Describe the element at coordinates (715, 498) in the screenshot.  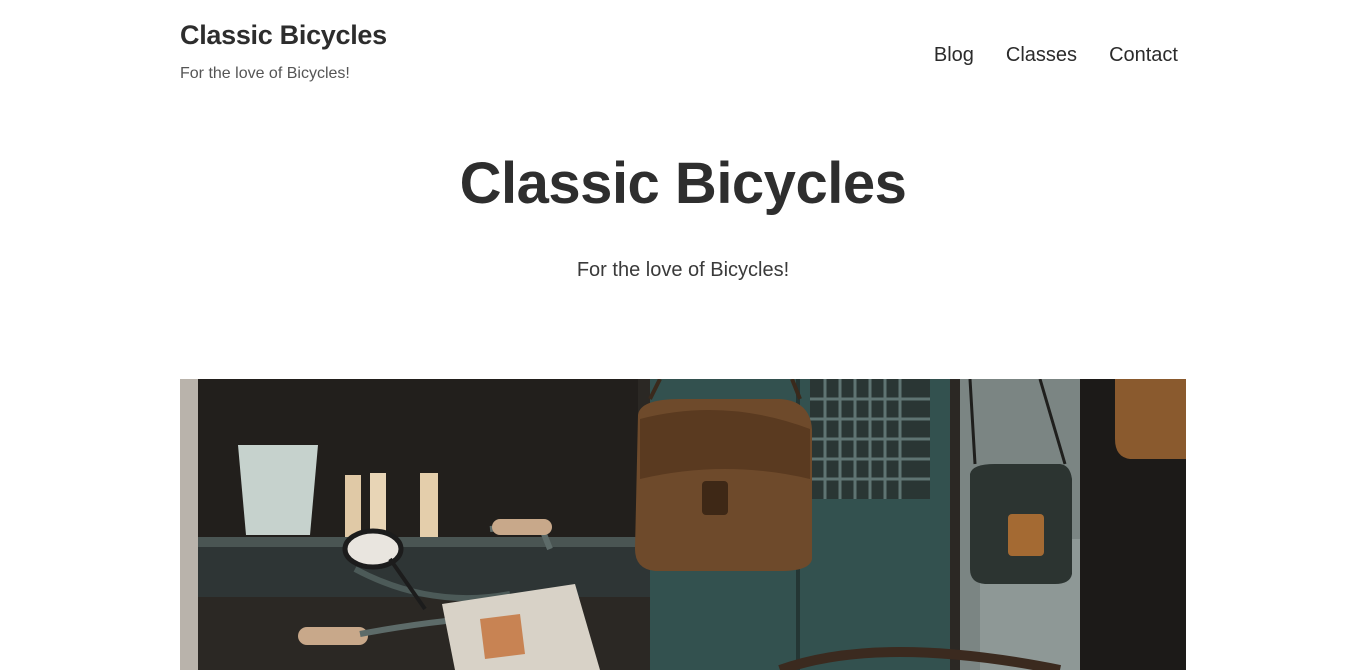
I see `bag-buckle` at that location.